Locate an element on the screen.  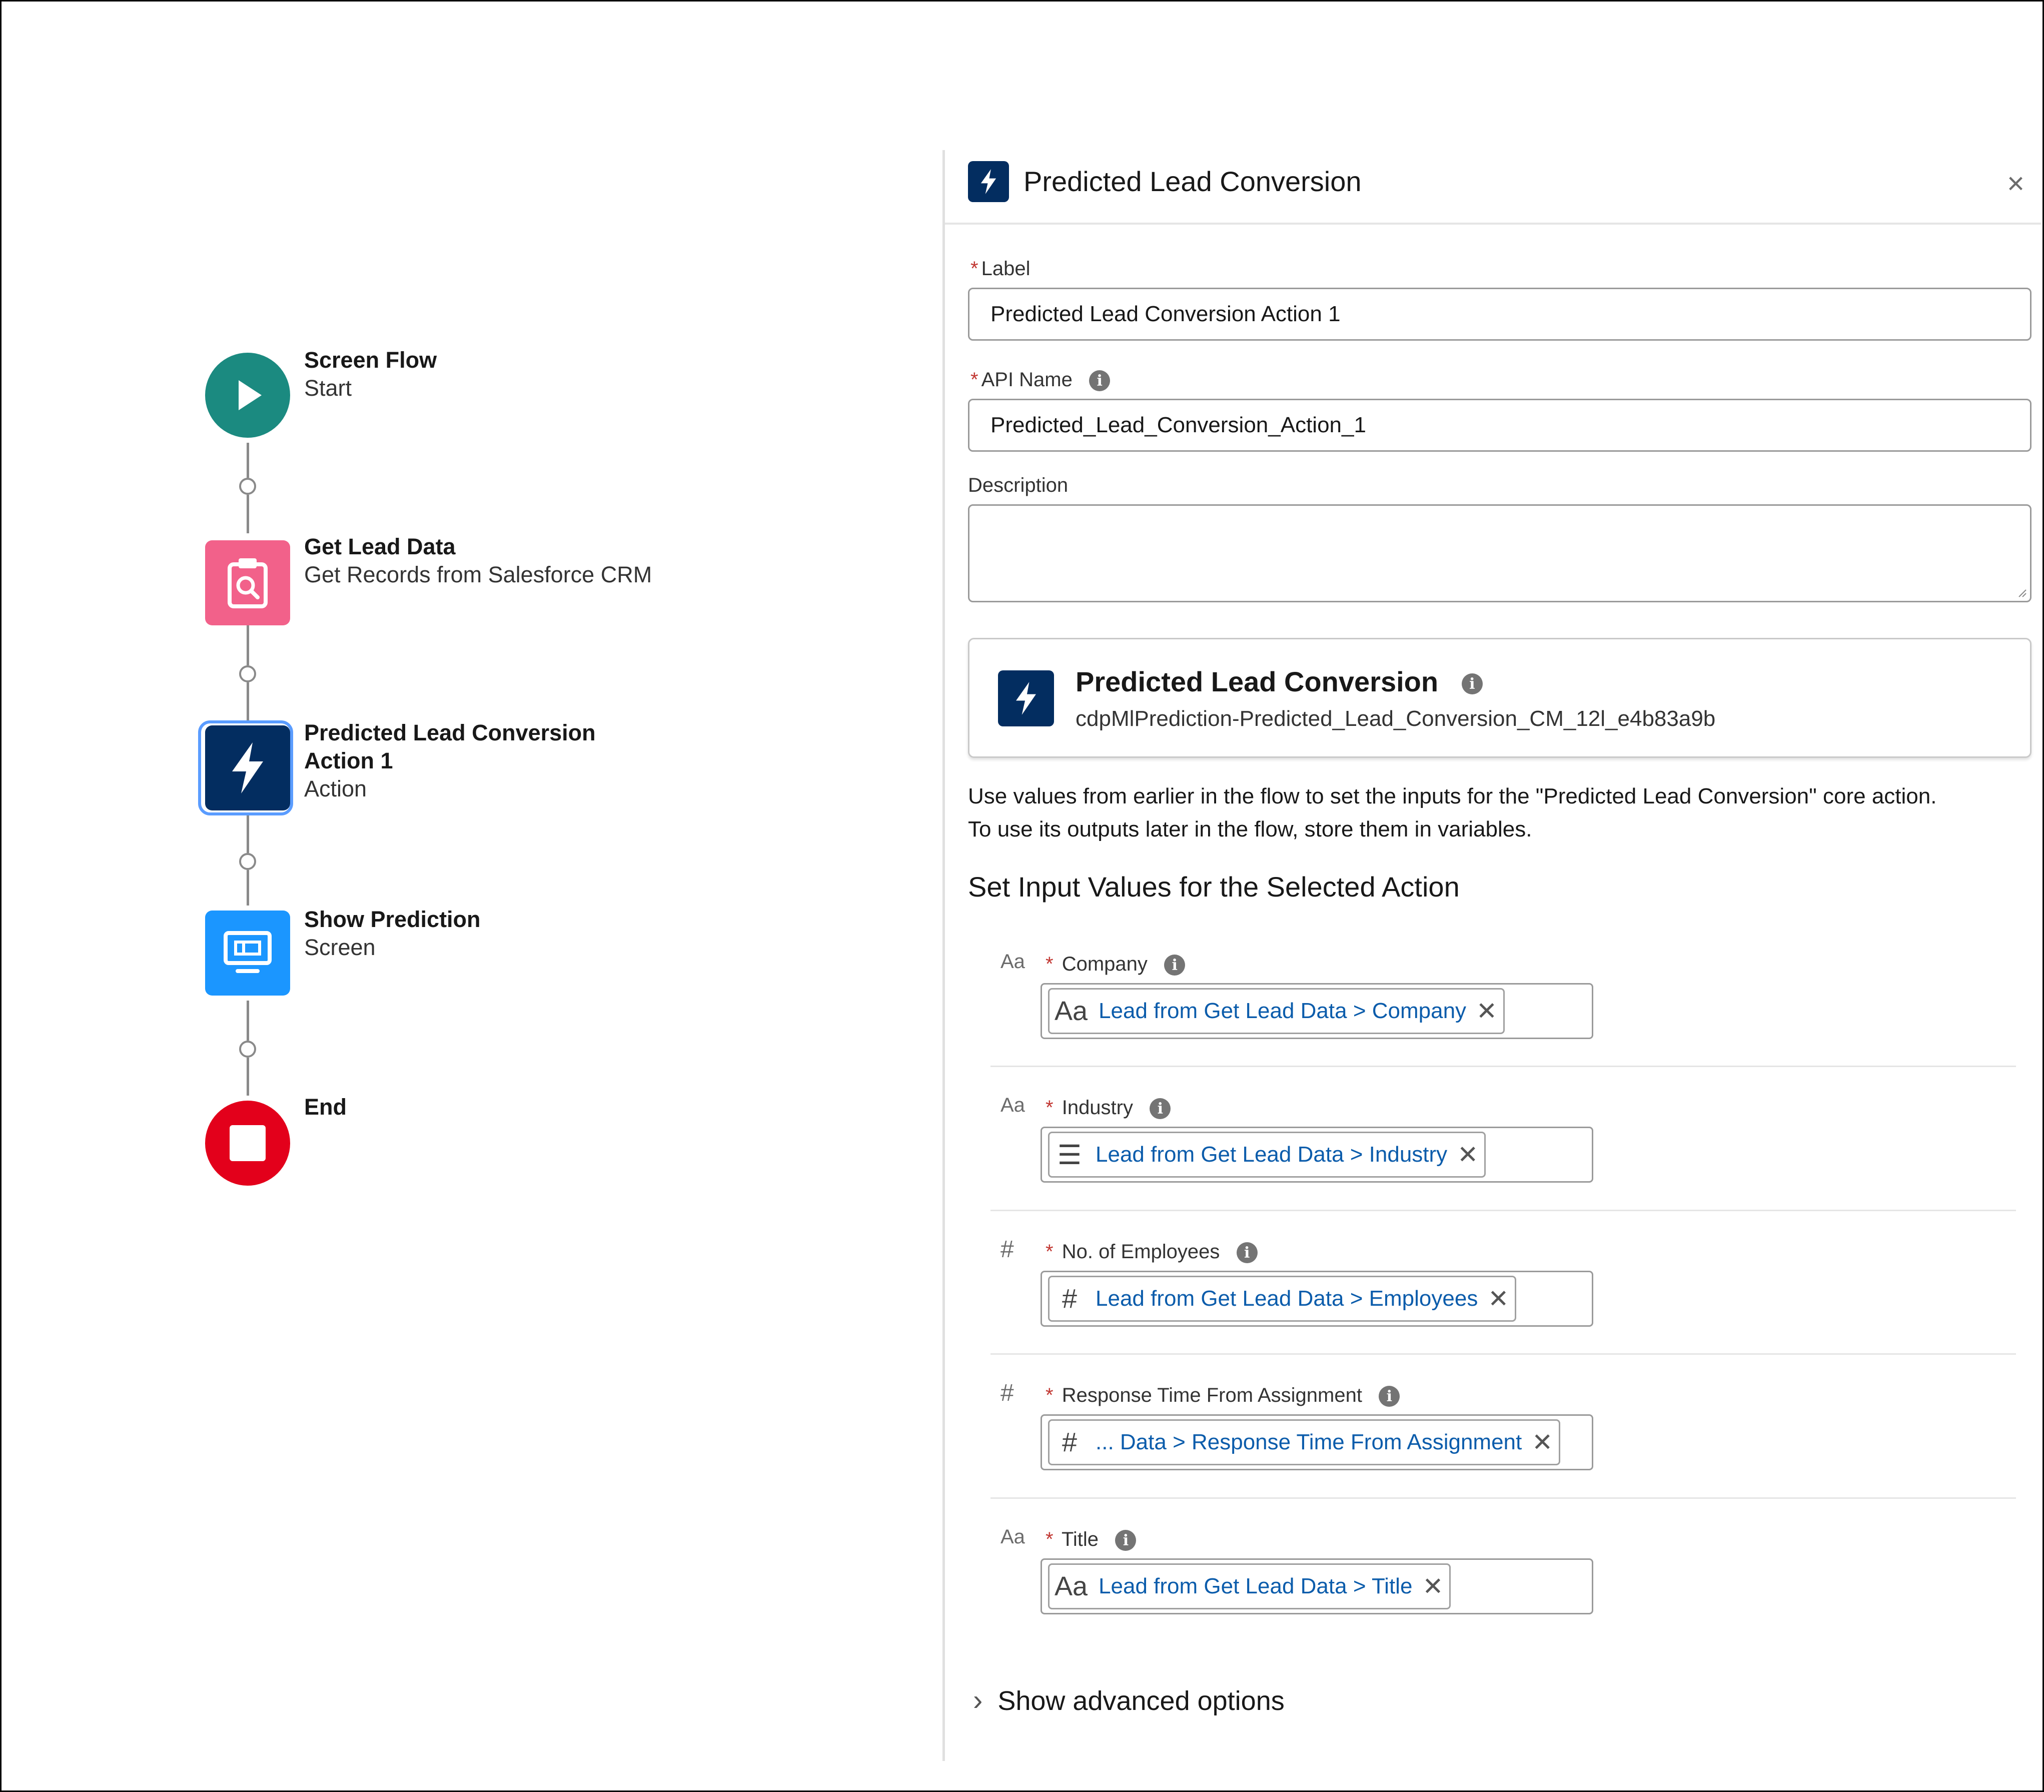
action-card-title: Predicted Lead Conversion i is located at coordinates (1279, 682).